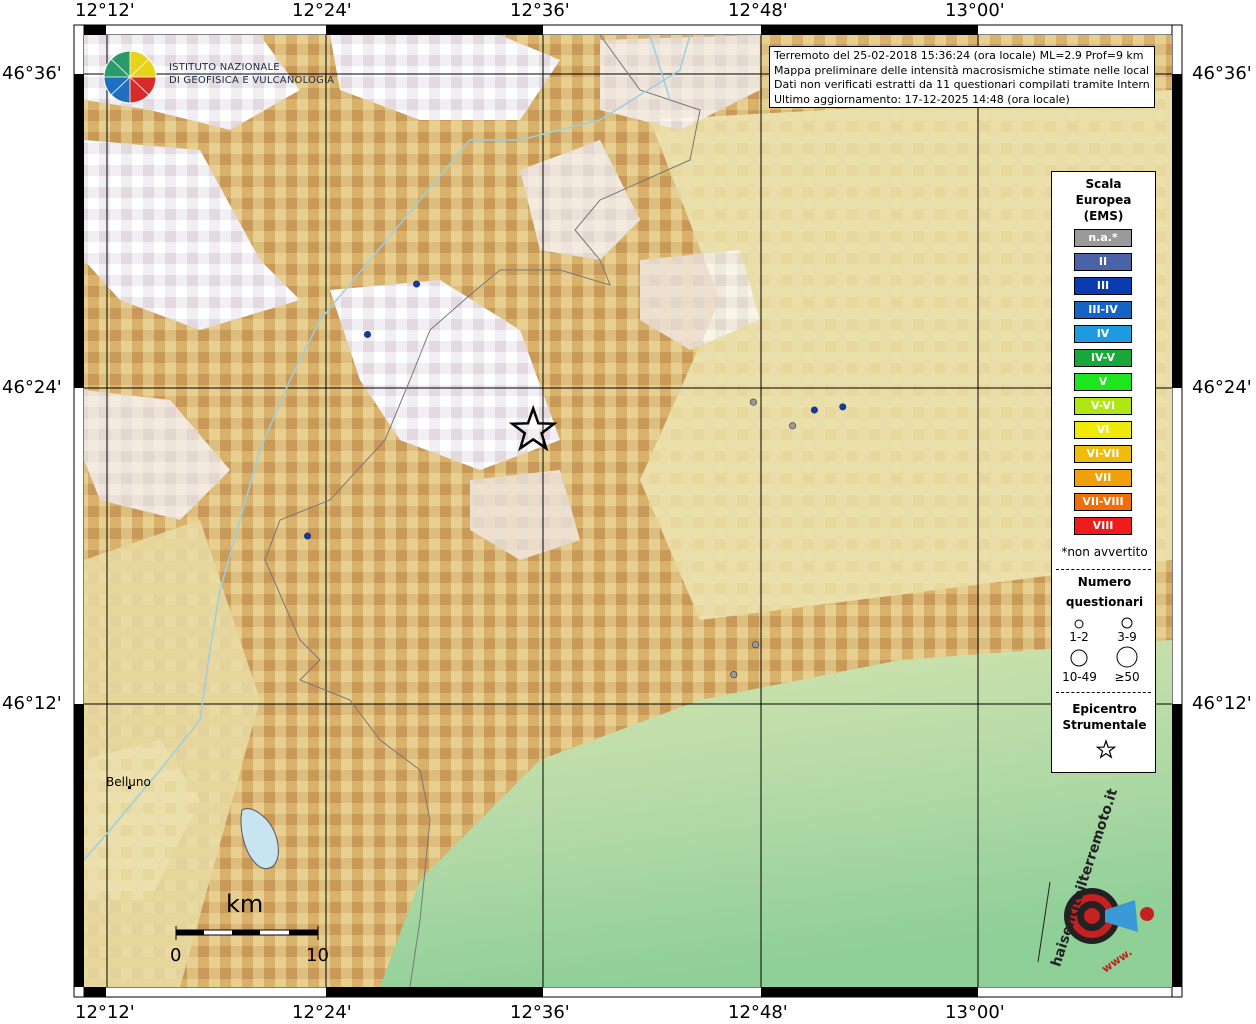  Describe the element at coordinates (1079, 637) in the screenshot. I see `size-label-1: 1-2` at that location.